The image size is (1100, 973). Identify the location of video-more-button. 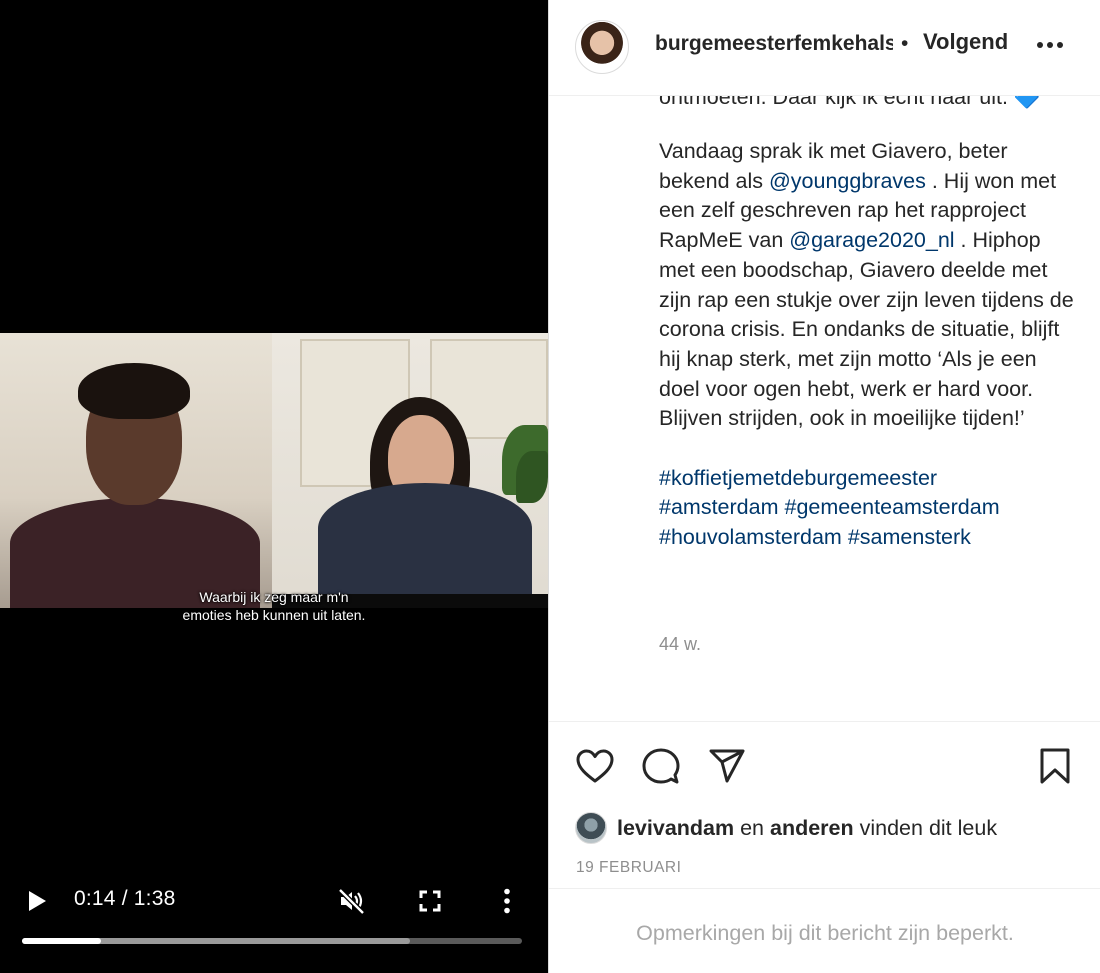
(507, 901).